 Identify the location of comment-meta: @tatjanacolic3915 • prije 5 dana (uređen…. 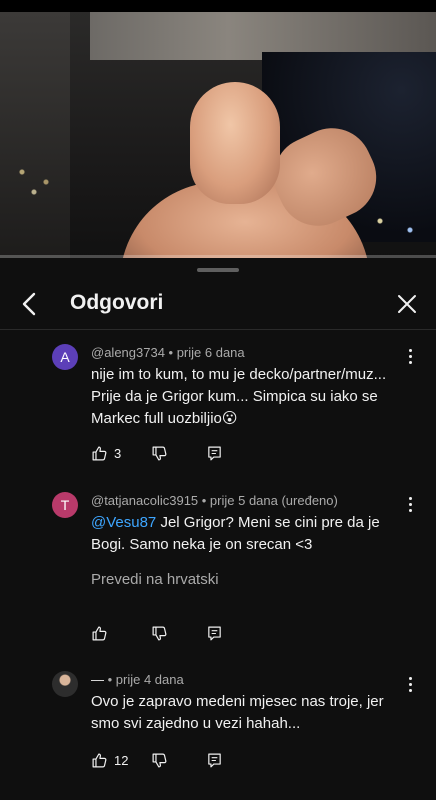
(214, 500).